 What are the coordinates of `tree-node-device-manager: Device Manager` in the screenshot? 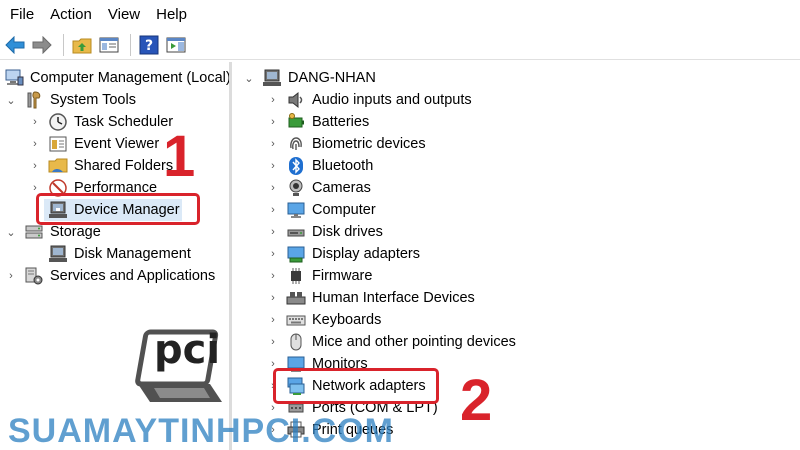 It's located at (113, 210).